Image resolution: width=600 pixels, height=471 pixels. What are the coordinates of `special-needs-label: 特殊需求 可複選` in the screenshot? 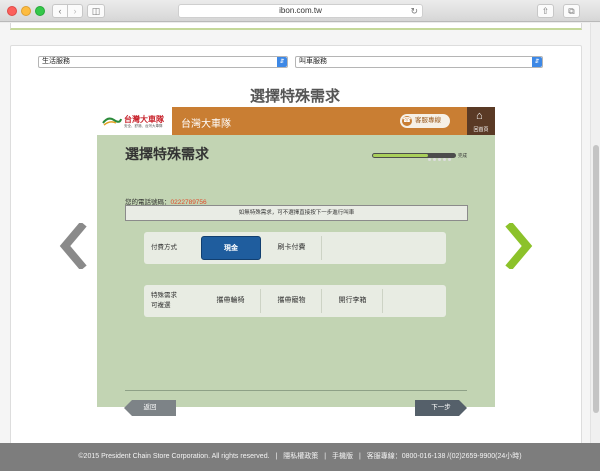 It's located at (164, 301).